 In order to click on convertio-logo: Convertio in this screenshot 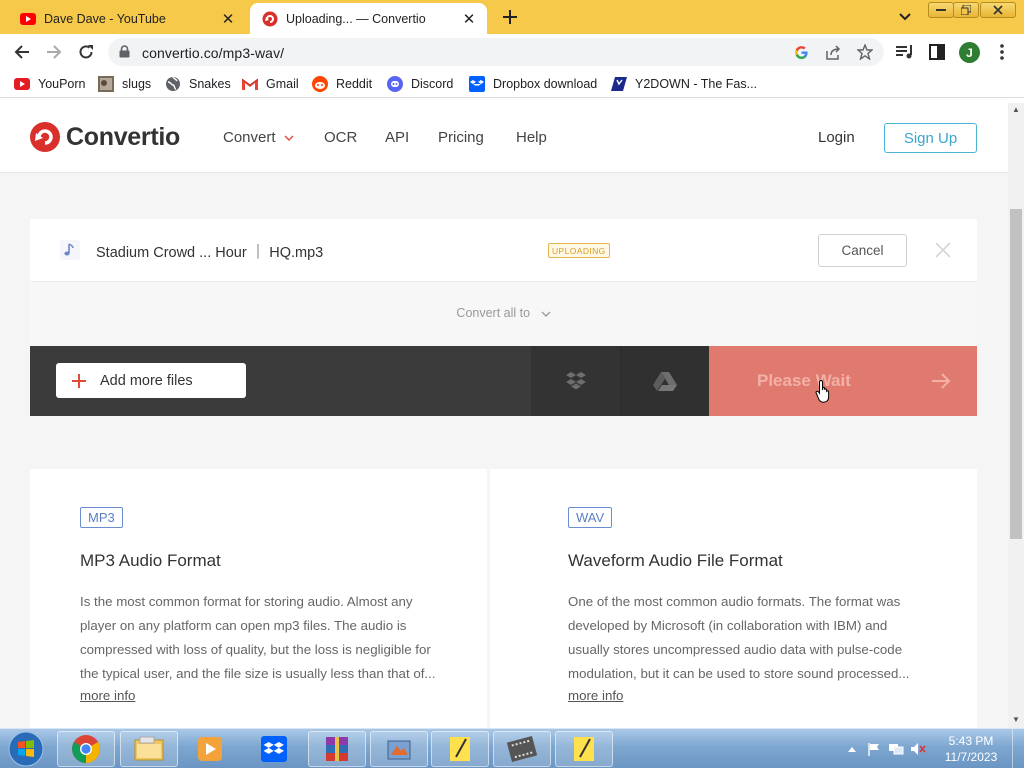, I will do `click(105, 137)`.